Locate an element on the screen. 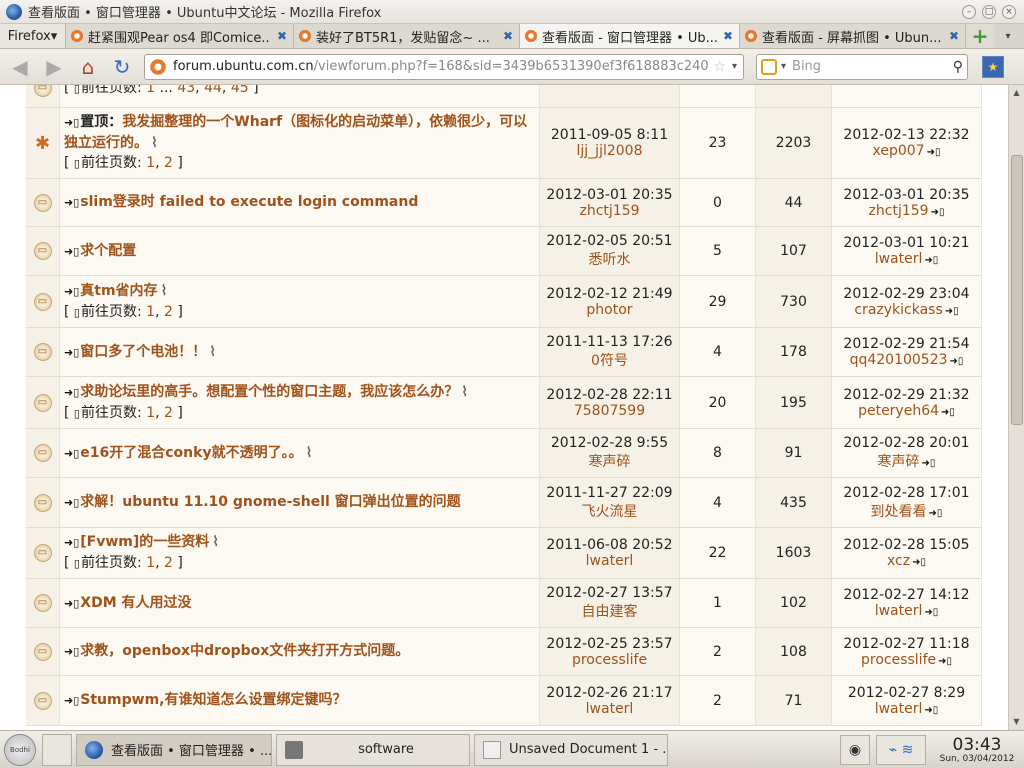  topic-author-link: ljj_jjl2008 is located at coordinates (610, 151).